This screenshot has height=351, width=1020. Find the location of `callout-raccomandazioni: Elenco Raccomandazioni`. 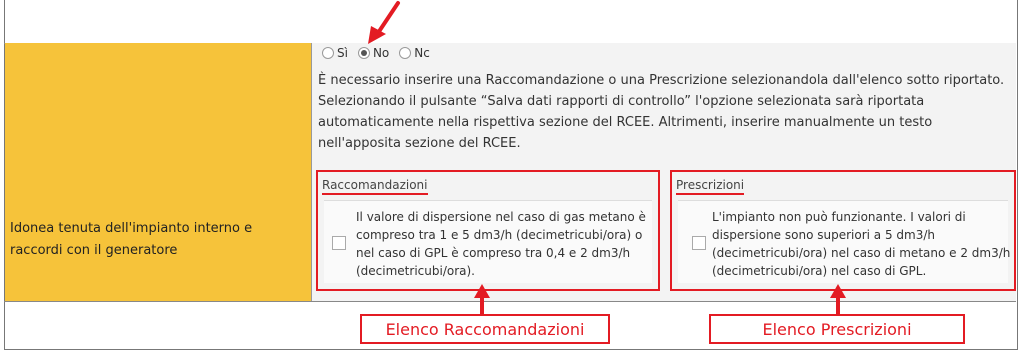

callout-raccomandazioni: Elenco Raccomandazioni is located at coordinates (485, 329).